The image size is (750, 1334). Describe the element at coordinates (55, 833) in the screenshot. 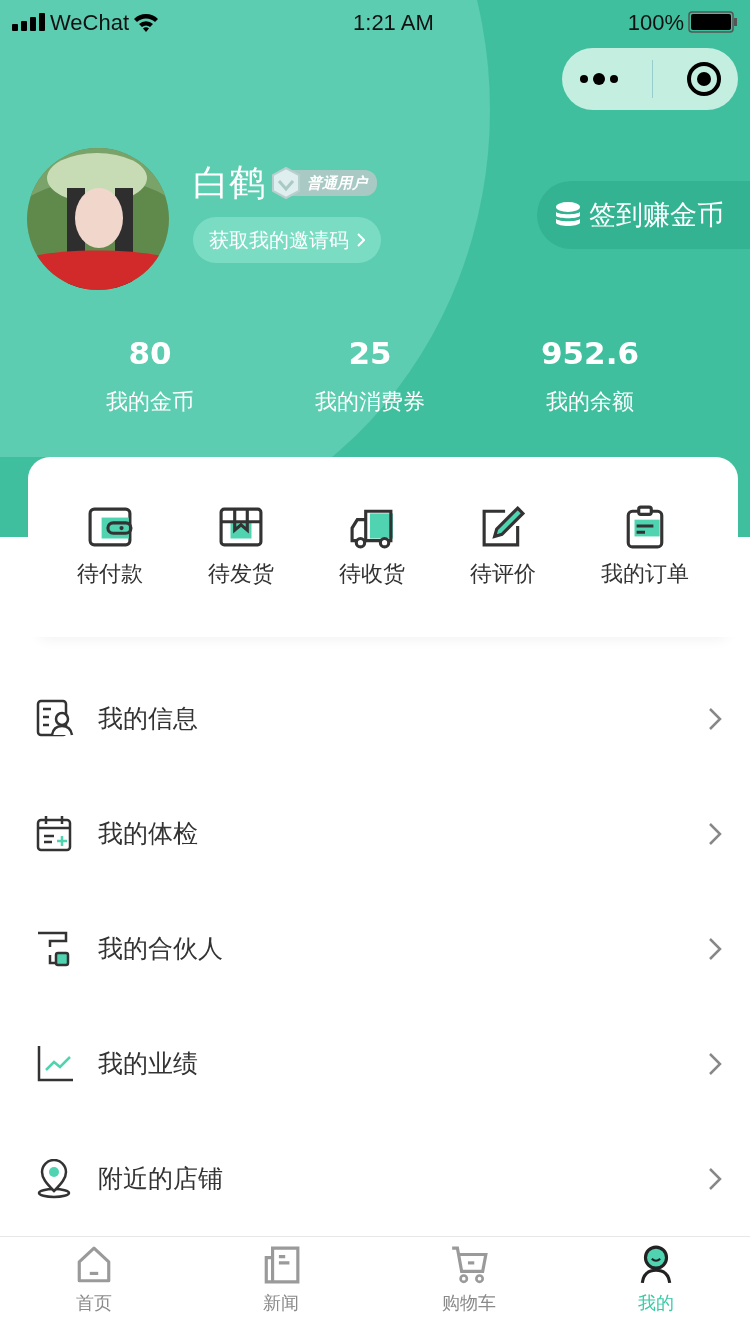

I see `calendar-icon` at that location.